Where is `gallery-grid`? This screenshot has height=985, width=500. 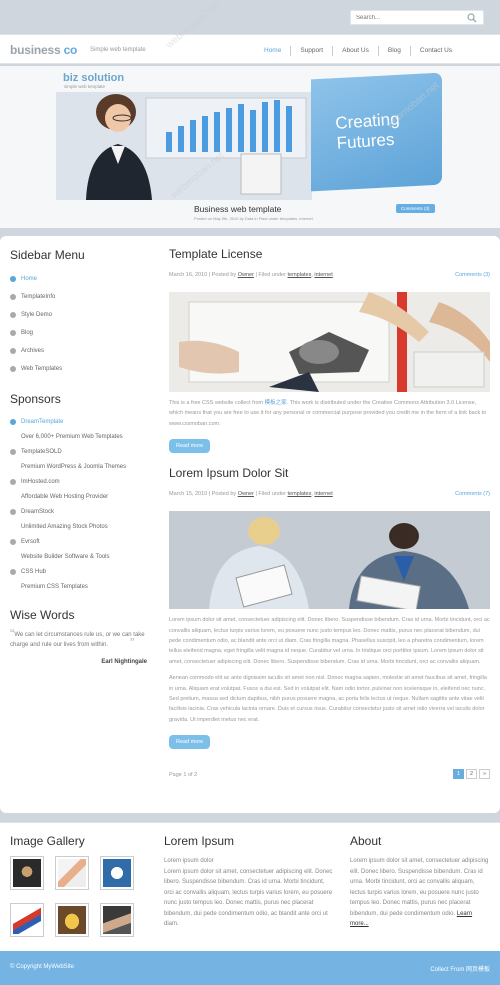
gallery-grid is located at coordinates (72, 896).